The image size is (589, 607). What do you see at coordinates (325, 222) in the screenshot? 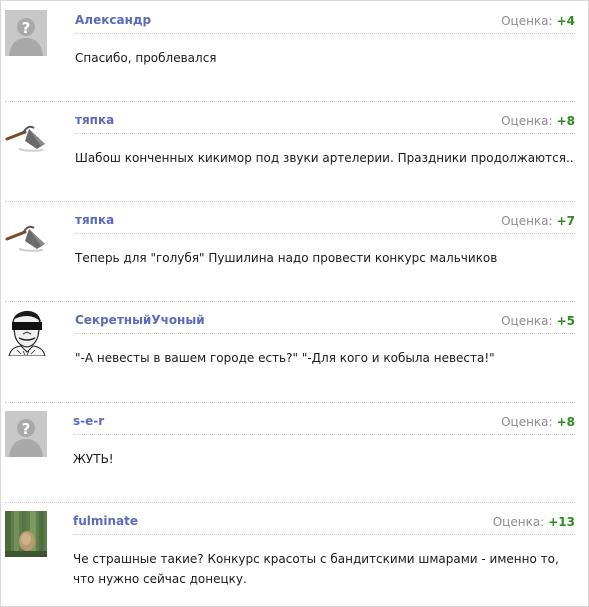
I see `comment-header: тяпка Оценка: +7` at bounding box center [325, 222].